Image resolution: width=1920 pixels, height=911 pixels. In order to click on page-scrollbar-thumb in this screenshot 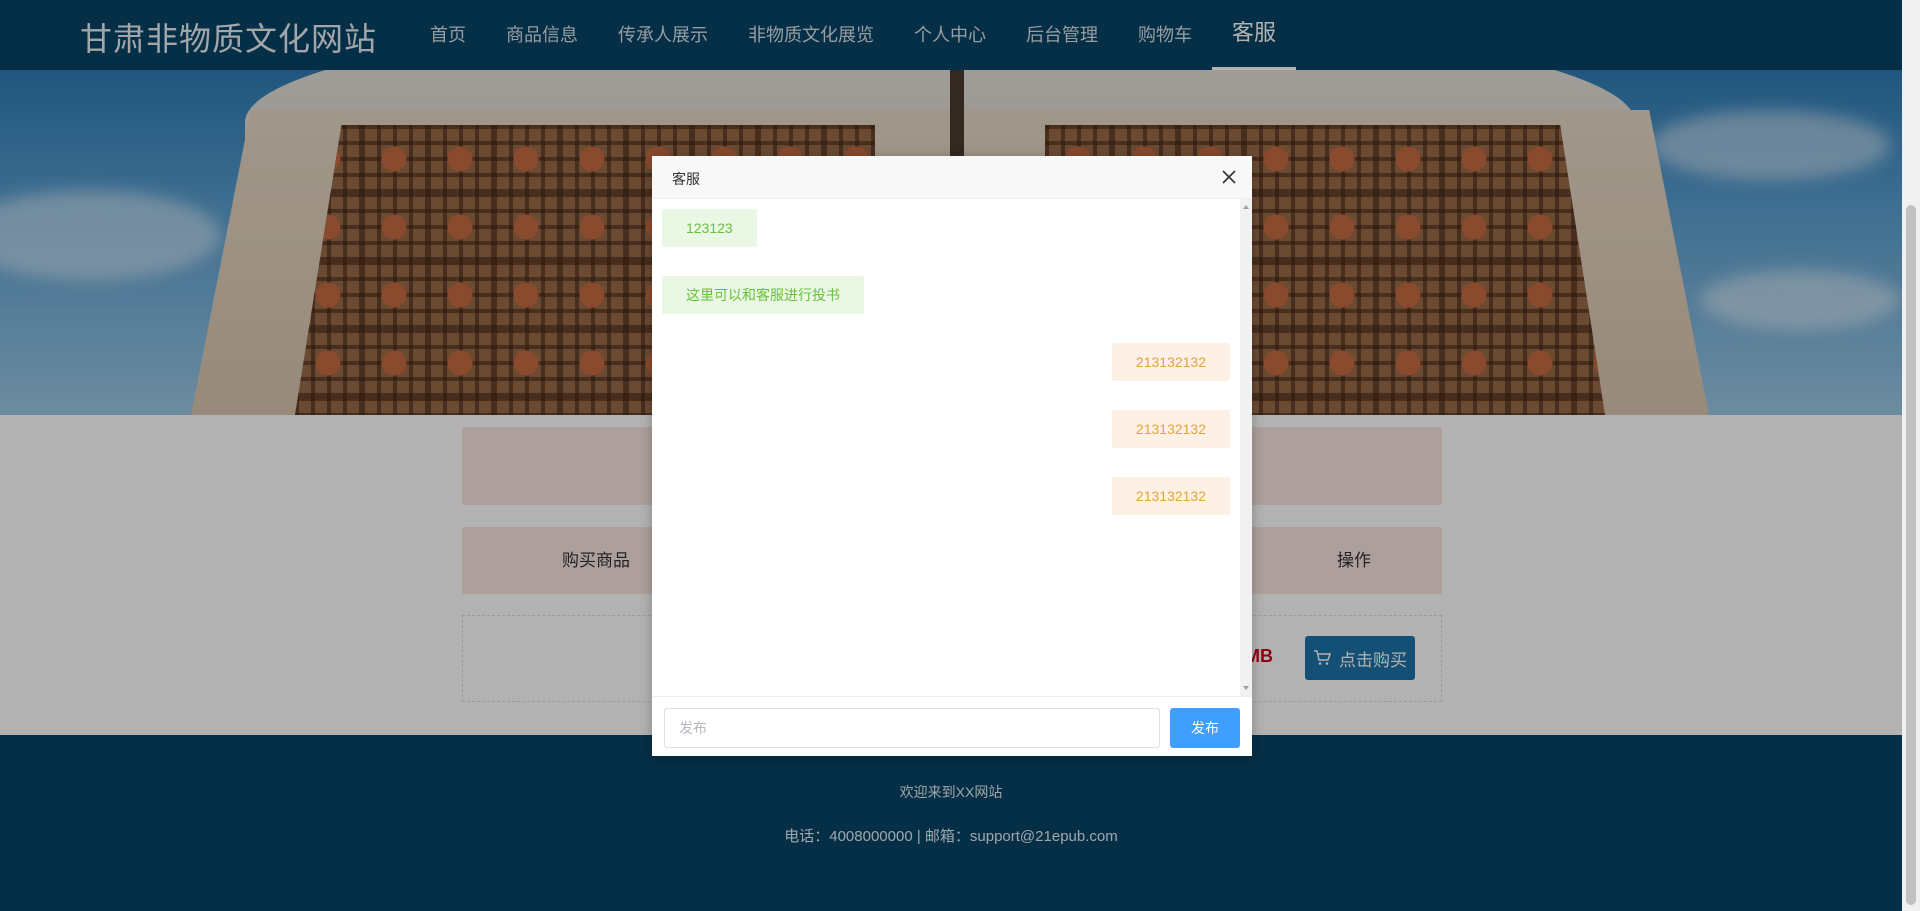, I will do `click(1911, 555)`.